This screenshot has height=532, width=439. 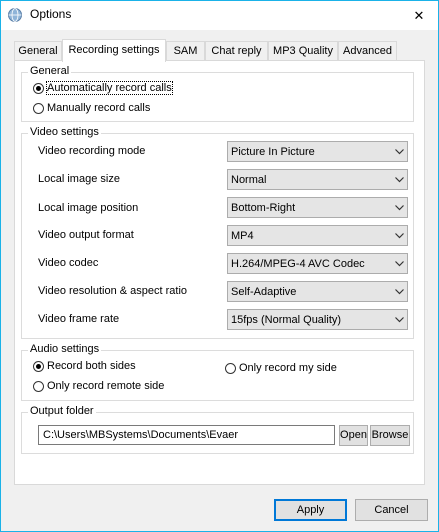 I want to click on local-image-position-select: Bottom-Right, so click(x=317, y=207).